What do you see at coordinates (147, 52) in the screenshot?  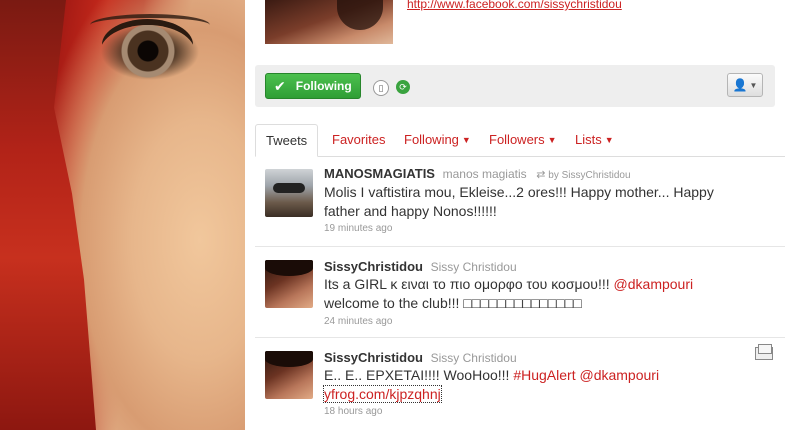 I see `background-eye` at bounding box center [147, 52].